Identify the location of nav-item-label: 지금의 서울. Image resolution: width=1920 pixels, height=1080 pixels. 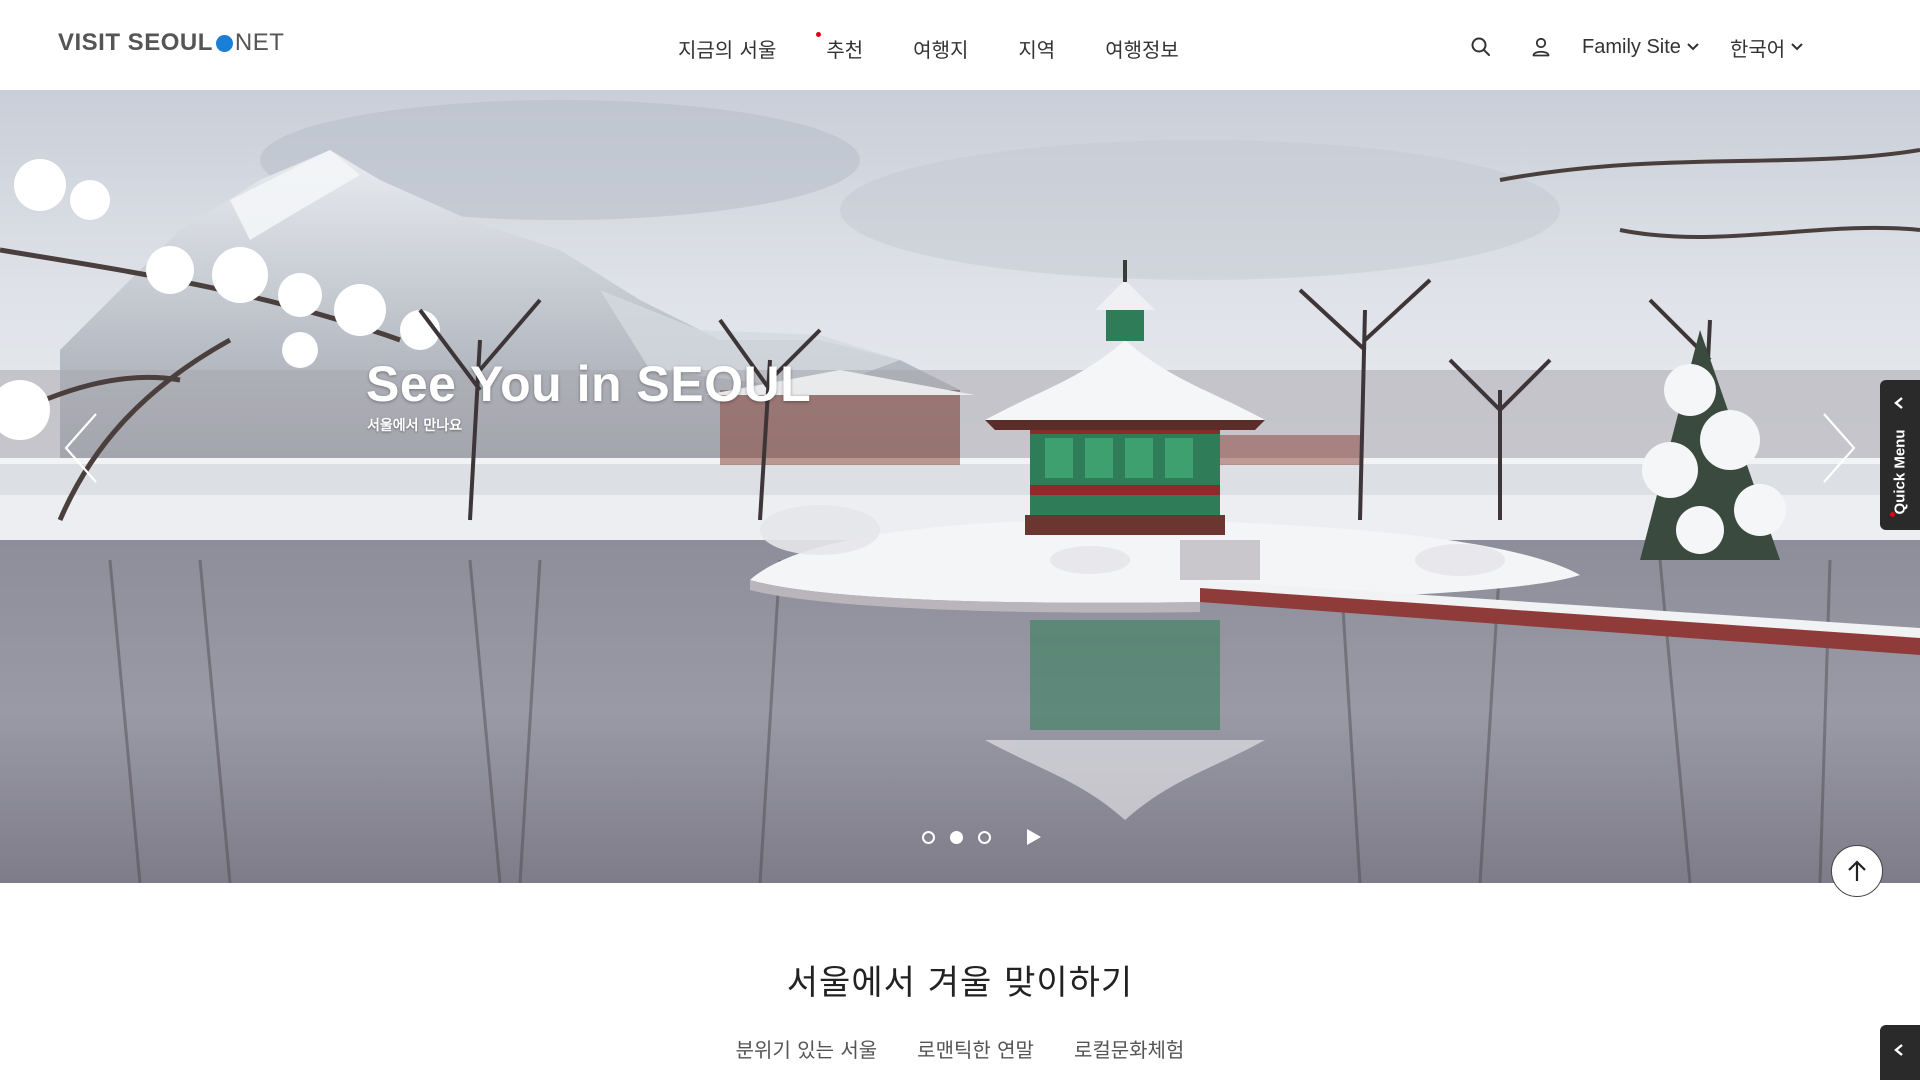
(727, 49).